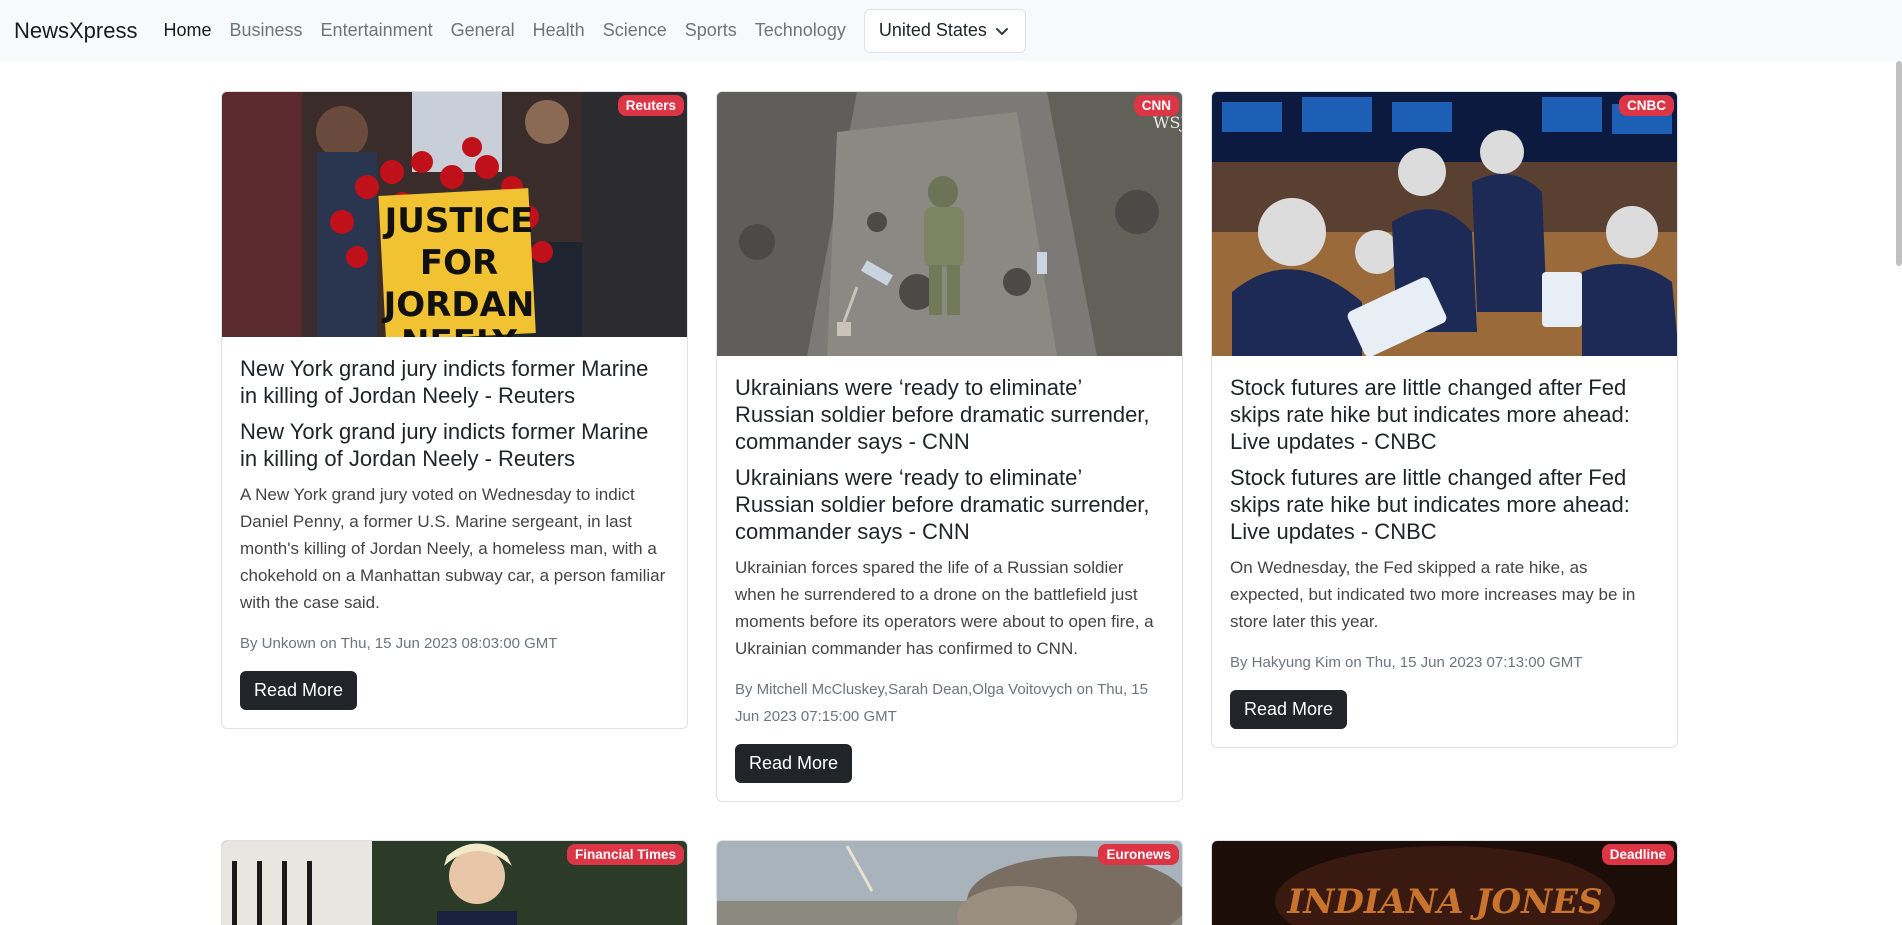 The image size is (1902, 925). I want to click on country-select: United States, so click(944, 30).